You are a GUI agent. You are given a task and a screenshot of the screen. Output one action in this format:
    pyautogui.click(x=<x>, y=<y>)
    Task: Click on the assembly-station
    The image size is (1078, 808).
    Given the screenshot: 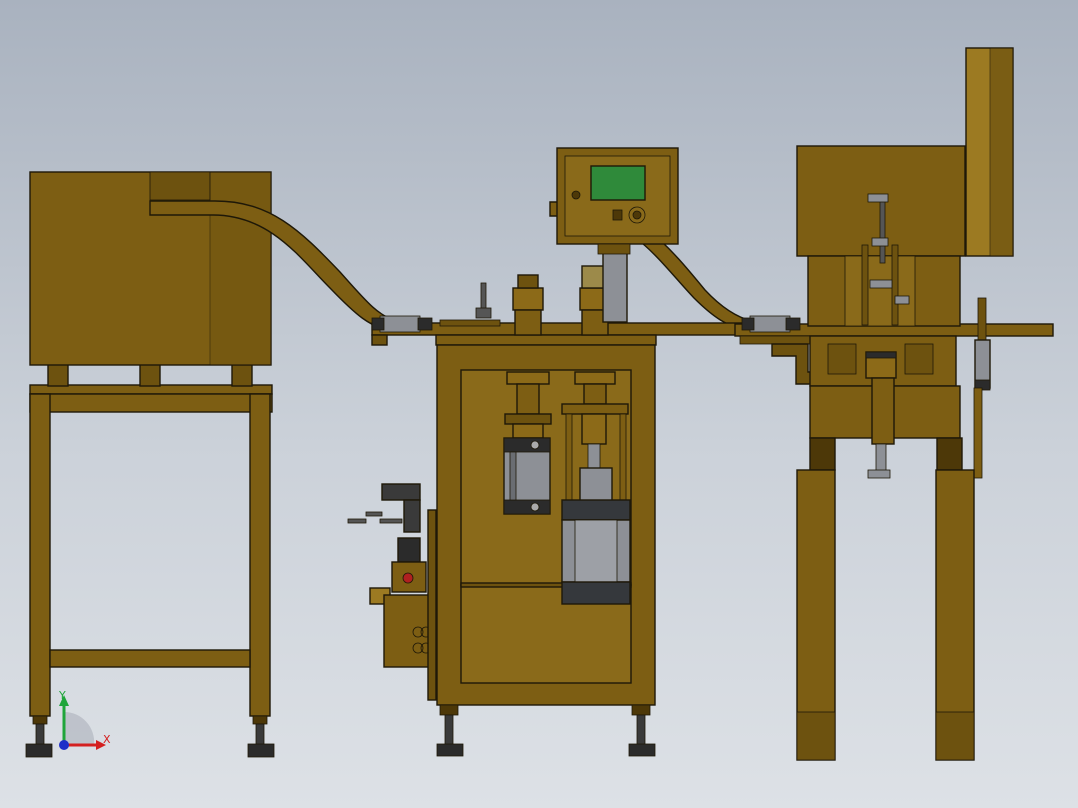 What is the action you would take?
    pyautogui.click(x=893, y=477)
    